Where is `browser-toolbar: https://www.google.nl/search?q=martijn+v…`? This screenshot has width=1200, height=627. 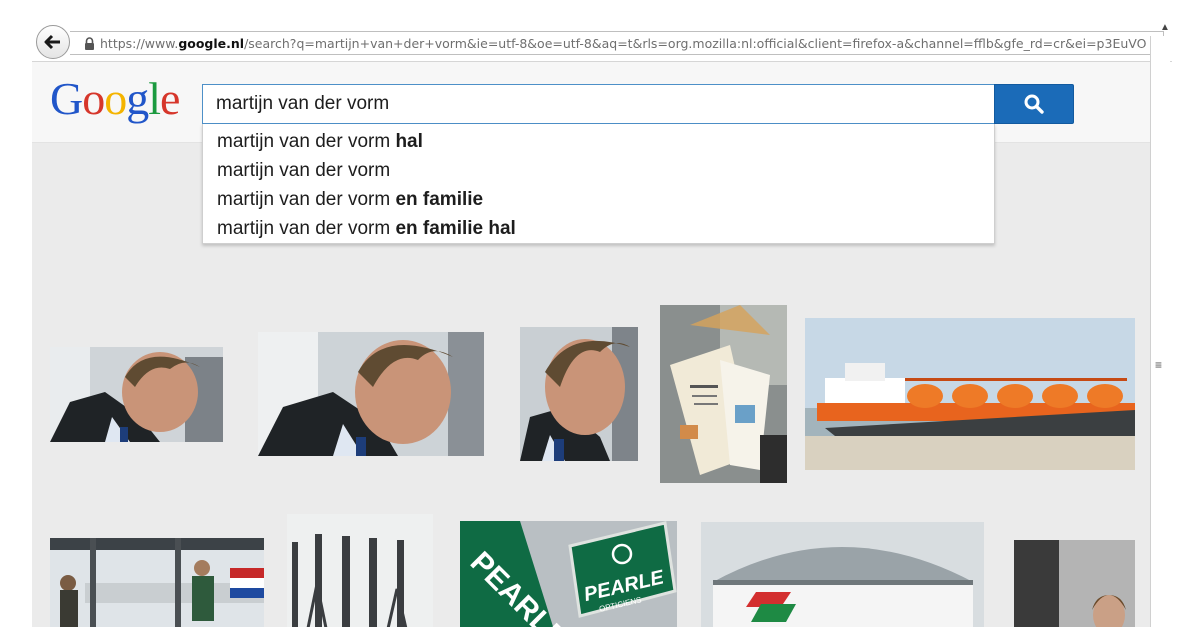
browser-toolbar: https://www.google.nl/search?q=martijn+v… is located at coordinates (602, 42).